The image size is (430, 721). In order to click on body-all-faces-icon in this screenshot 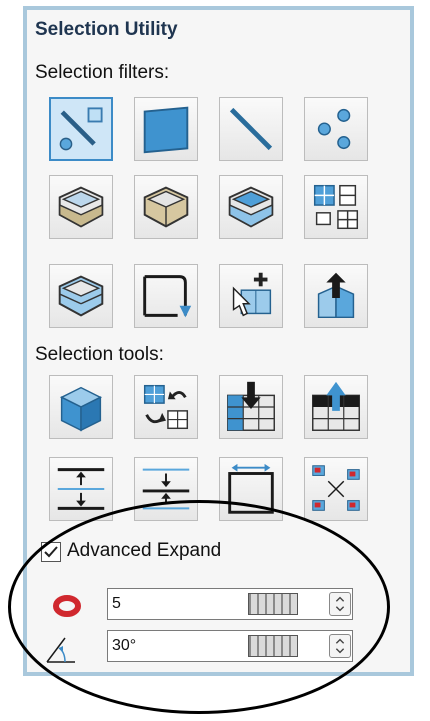, I will do `click(81, 296)`.